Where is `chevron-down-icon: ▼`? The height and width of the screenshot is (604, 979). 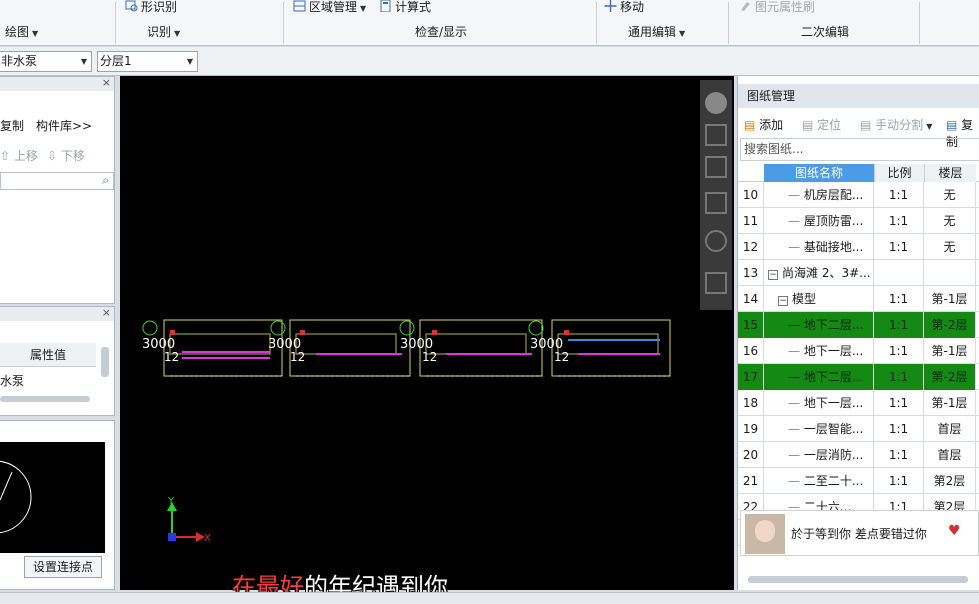
chevron-down-icon: ▼ is located at coordinates (189, 61).